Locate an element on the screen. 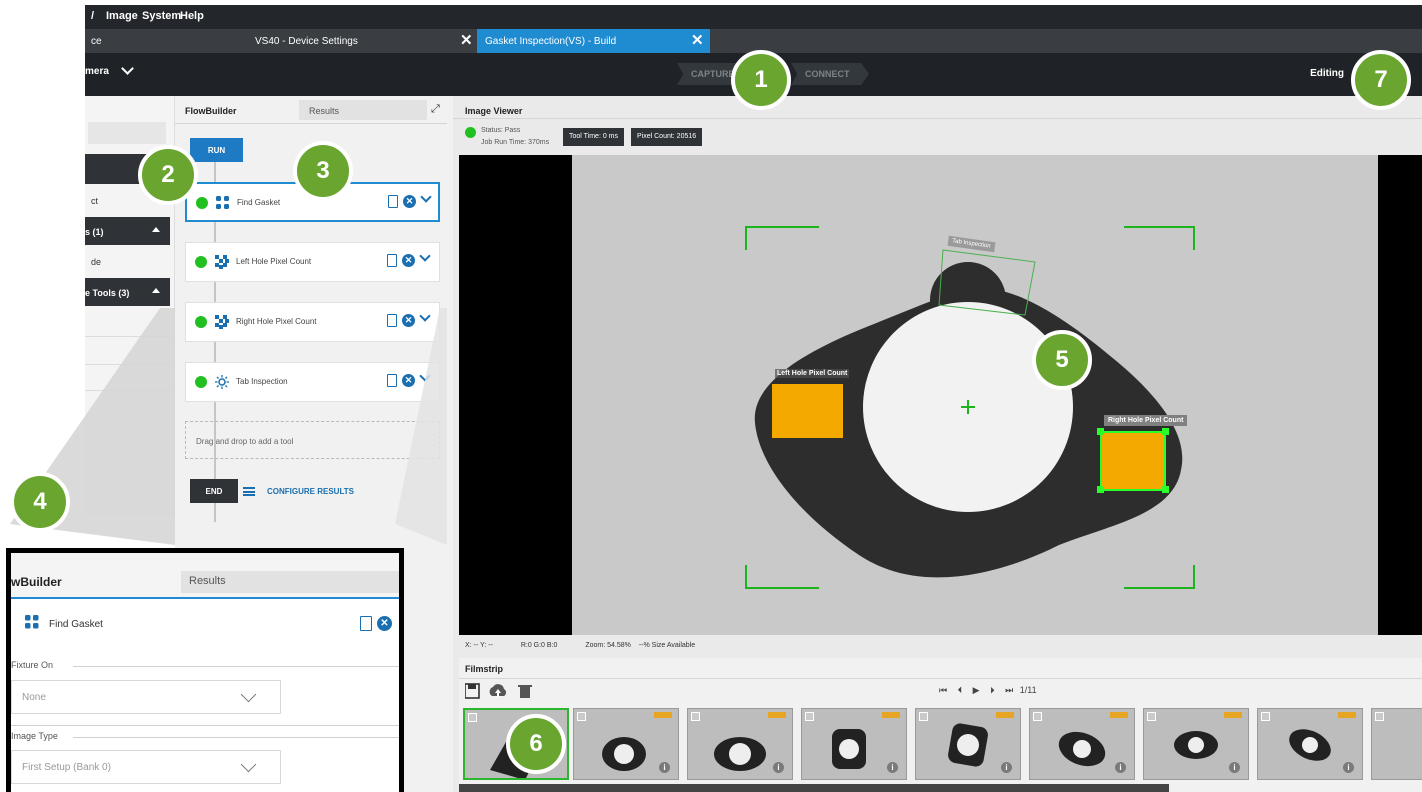 This screenshot has height=792, width=1422. callout-number-3: 3 is located at coordinates (323, 171).